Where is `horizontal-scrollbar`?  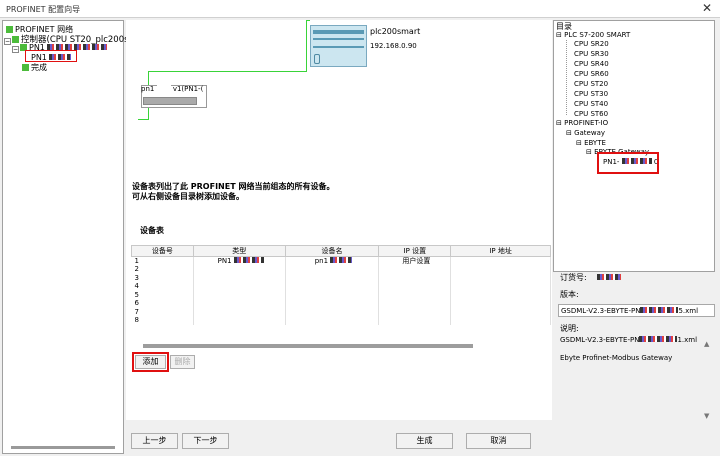
horizontal-scrollbar is located at coordinates (63, 447).